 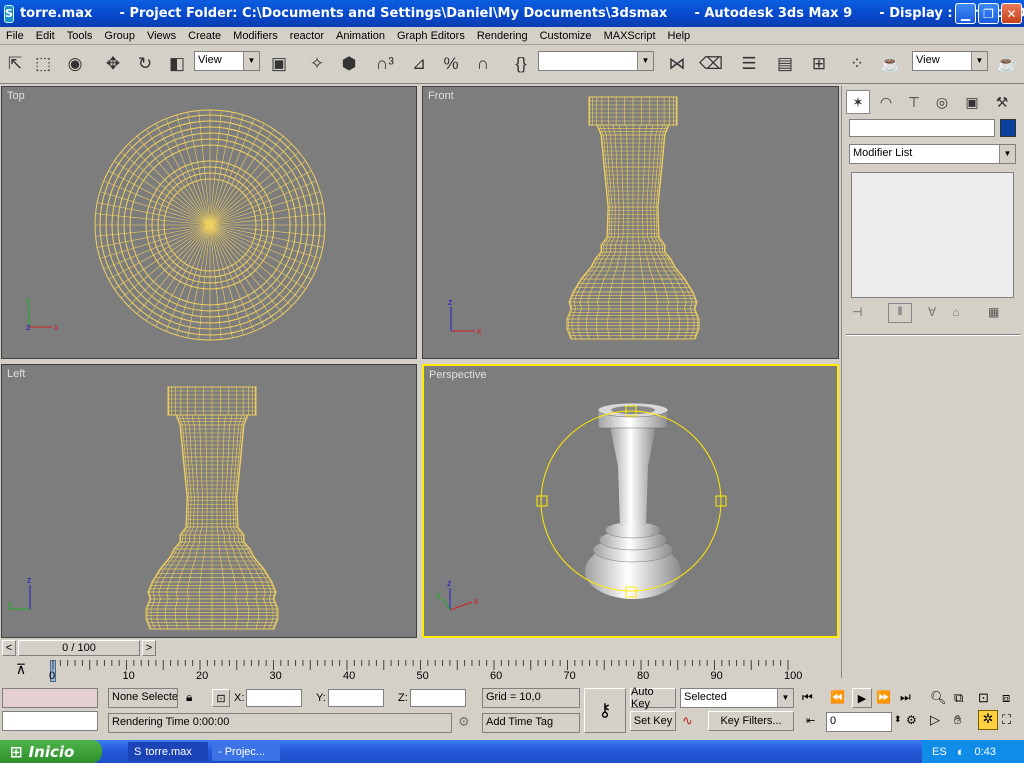 I want to click on reference-coord-dropdown: View ▼, so click(x=227, y=61).